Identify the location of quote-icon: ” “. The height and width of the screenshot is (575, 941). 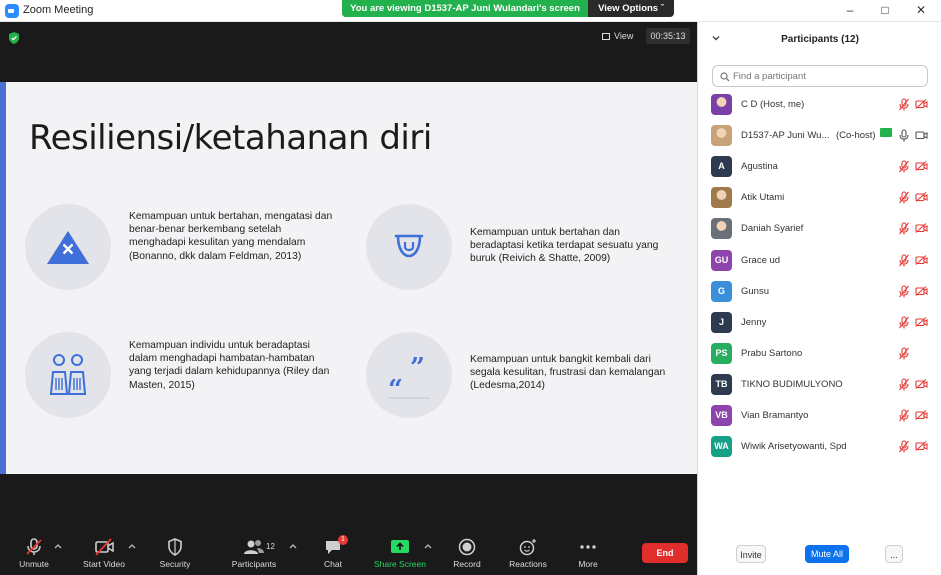
(409, 379).